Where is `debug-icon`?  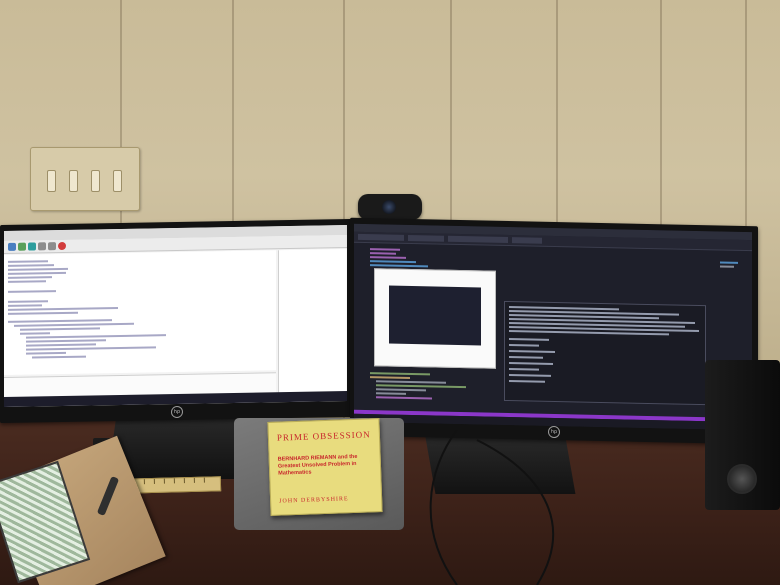 debug-icon is located at coordinates (32, 246).